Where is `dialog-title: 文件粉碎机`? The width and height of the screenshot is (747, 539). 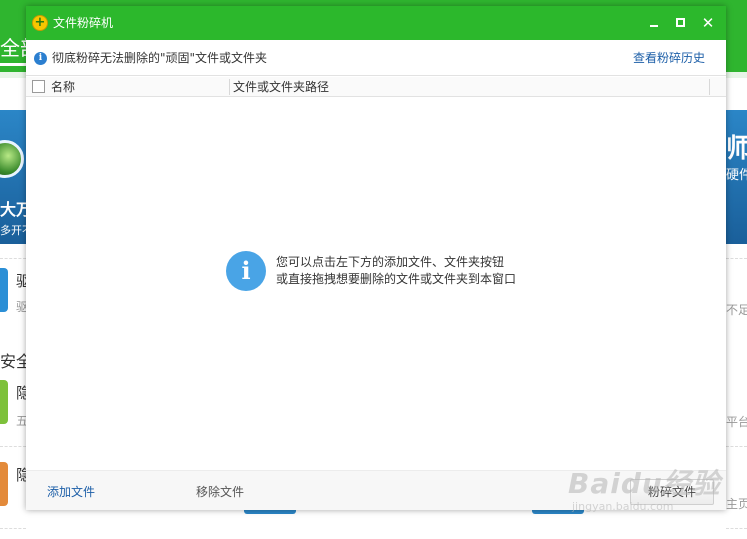 dialog-title: 文件粉碎机 is located at coordinates (83, 23).